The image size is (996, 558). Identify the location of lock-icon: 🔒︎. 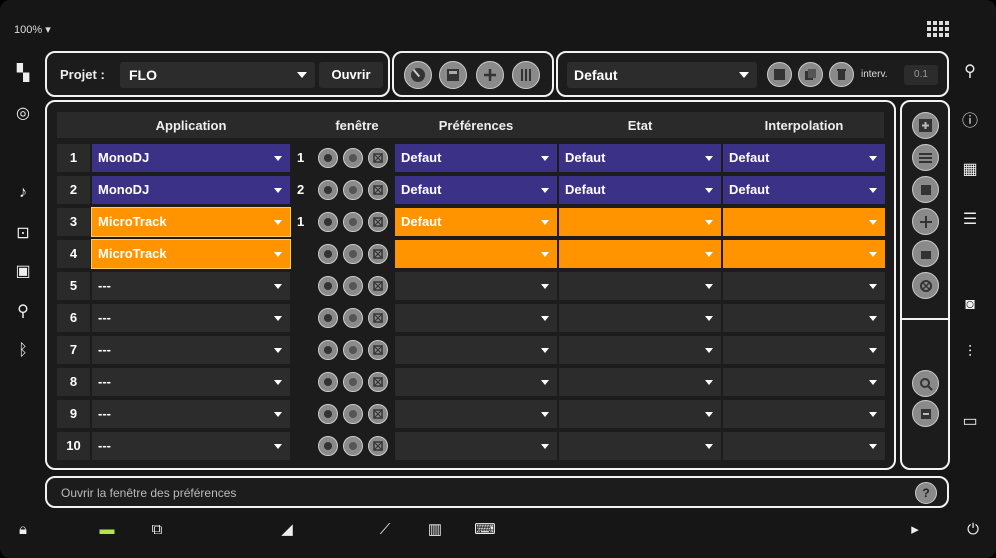
(23, 529).